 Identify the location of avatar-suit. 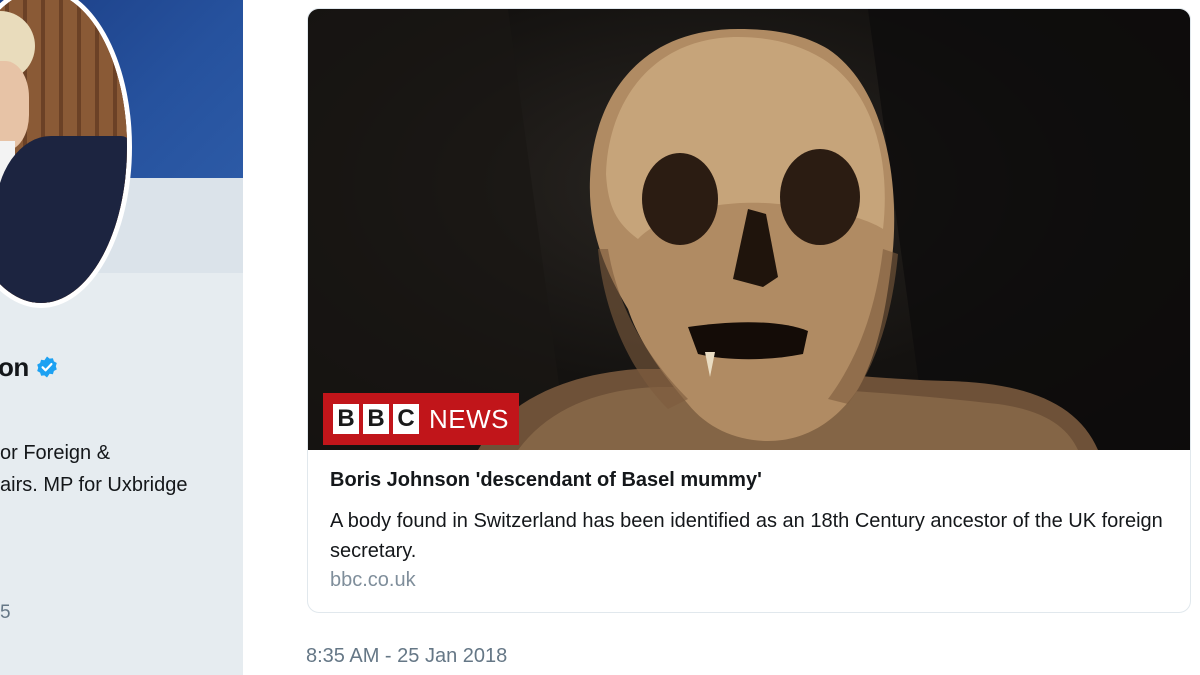
(63, 219).